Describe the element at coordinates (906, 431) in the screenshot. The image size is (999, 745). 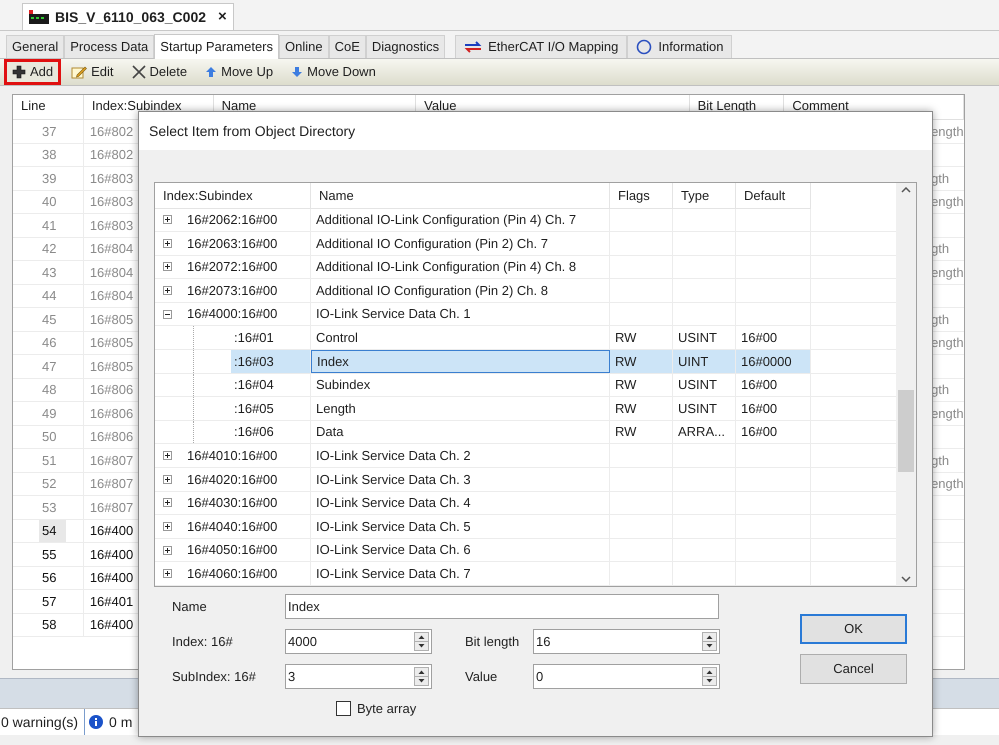
I see `scroll-thumb` at that location.